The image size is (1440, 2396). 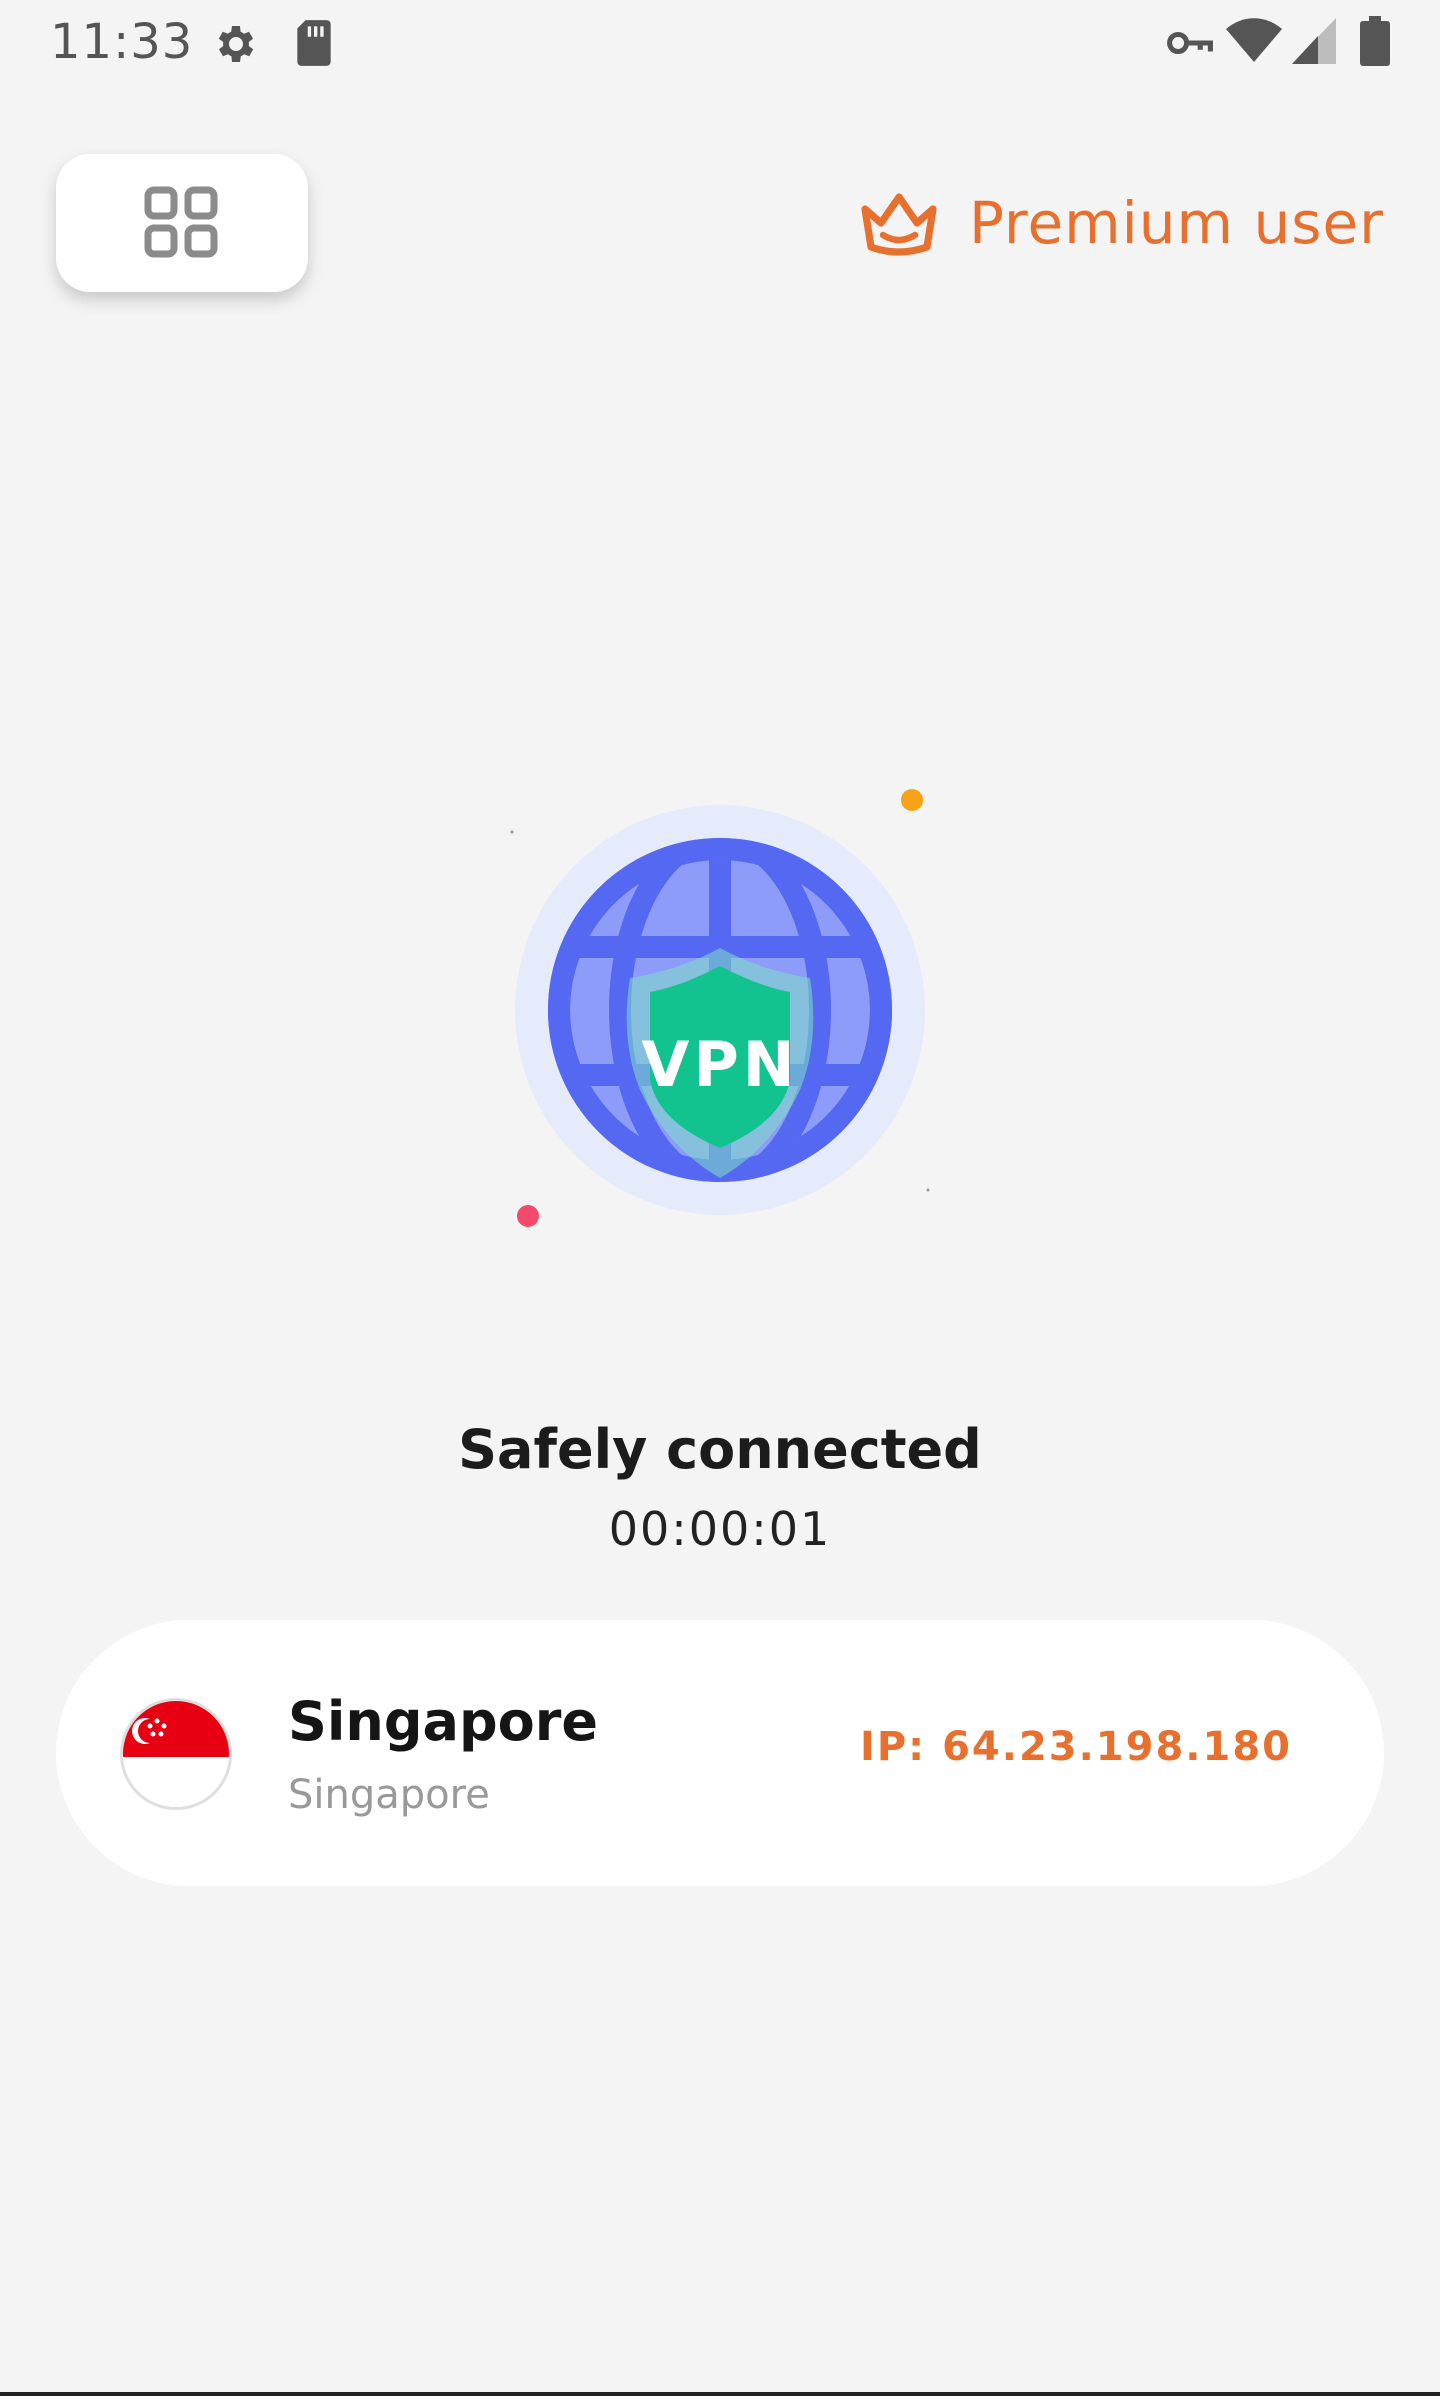 I want to click on server-country: Singapore, so click(x=443, y=1721).